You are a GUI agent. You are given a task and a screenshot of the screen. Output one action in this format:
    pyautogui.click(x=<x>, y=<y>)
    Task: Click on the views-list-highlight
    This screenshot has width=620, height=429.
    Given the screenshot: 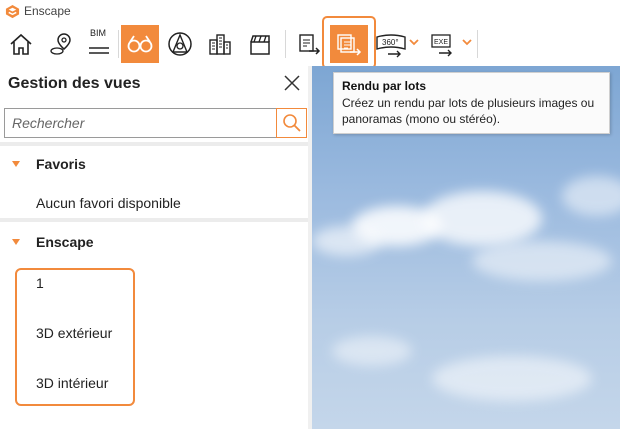 What is the action you would take?
    pyautogui.click(x=75, y=337)
    